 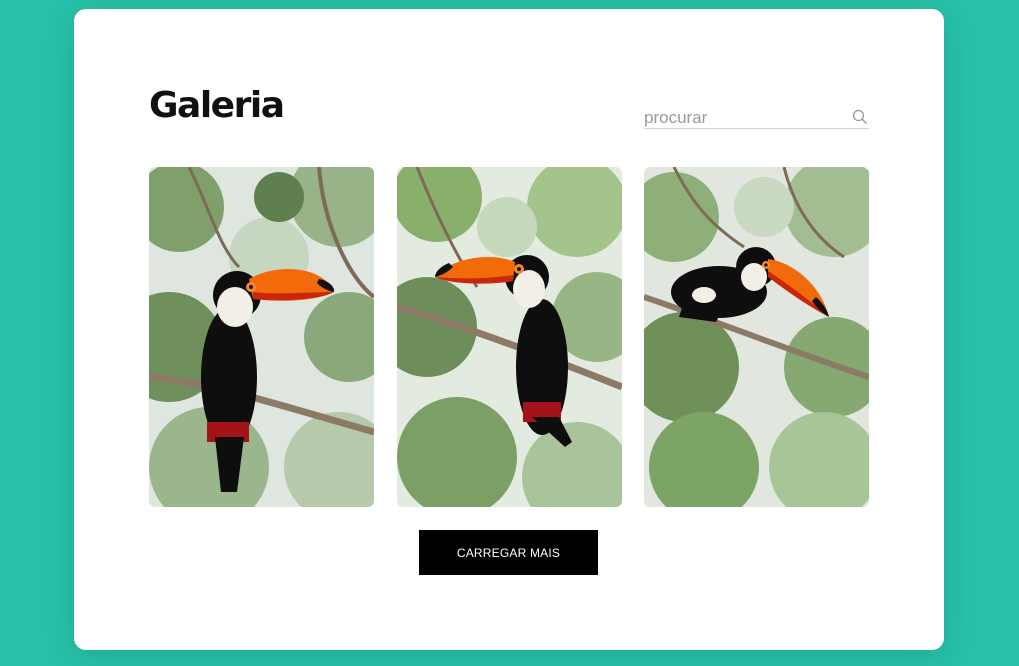 I want to click on search-icon, so click(x=860, y=117).